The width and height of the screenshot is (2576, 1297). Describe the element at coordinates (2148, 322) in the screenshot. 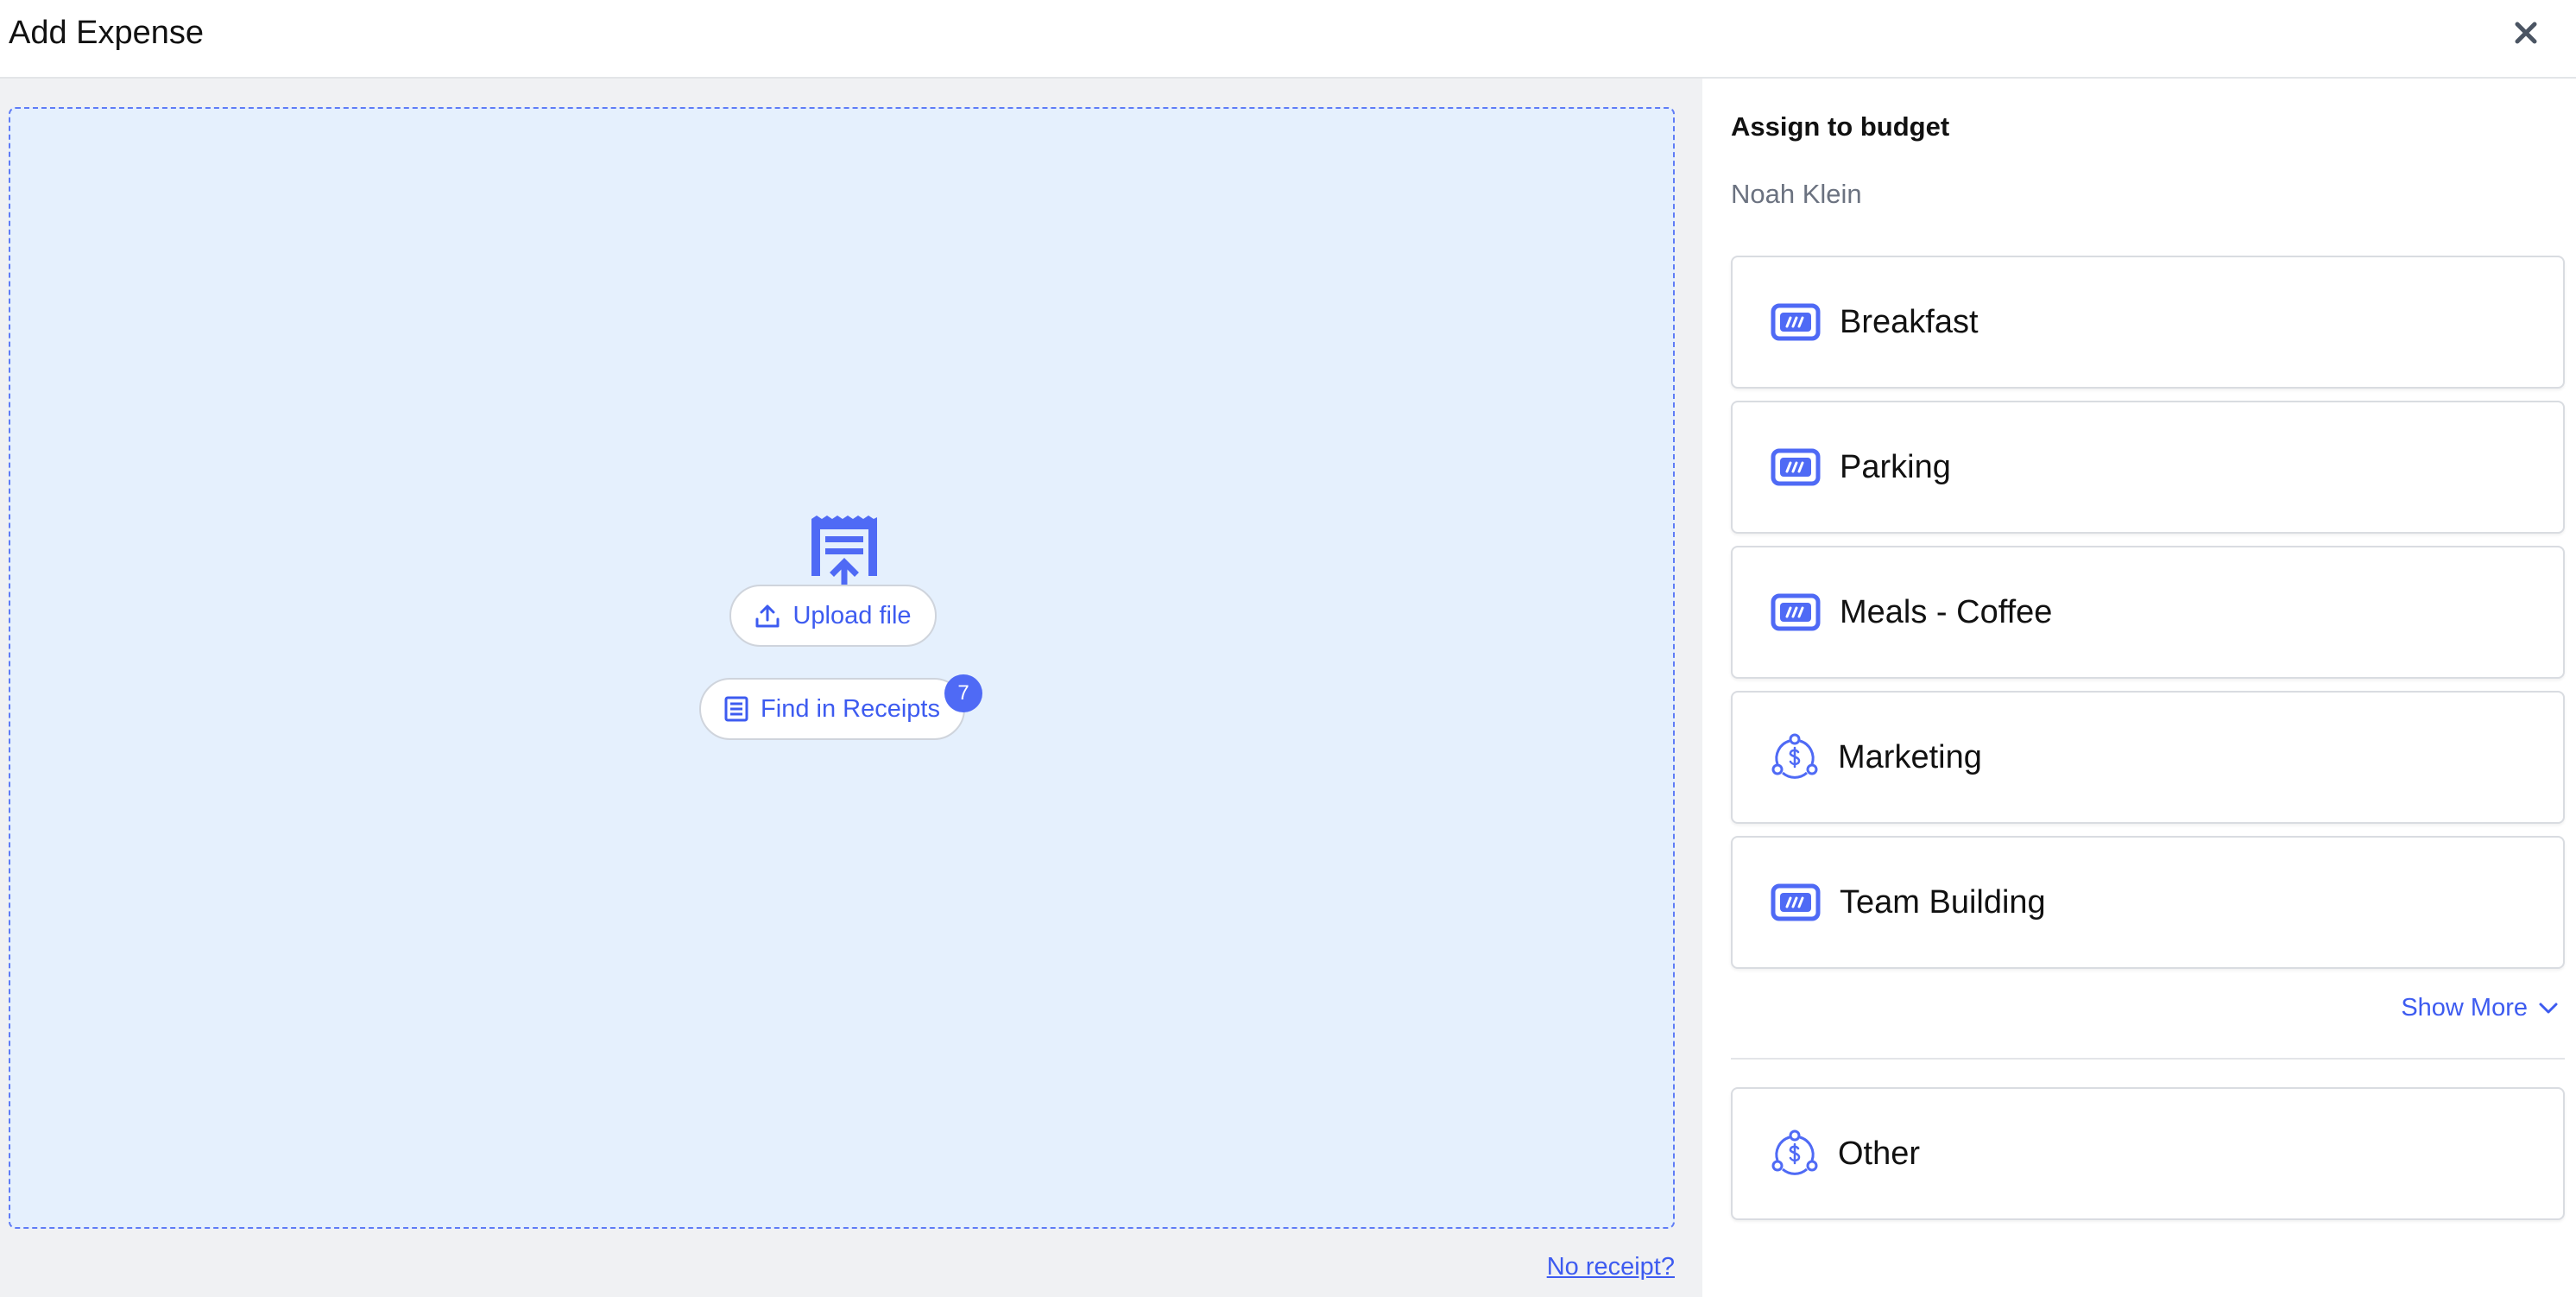

I see `budget-option-breakfast: Breakfast` at that location.